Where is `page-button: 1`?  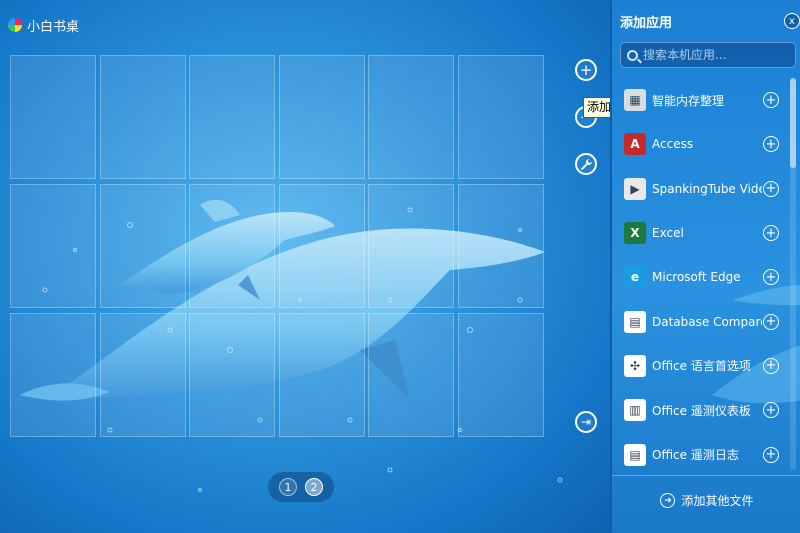
page-button: 1 is located at coordinates (288, 487).